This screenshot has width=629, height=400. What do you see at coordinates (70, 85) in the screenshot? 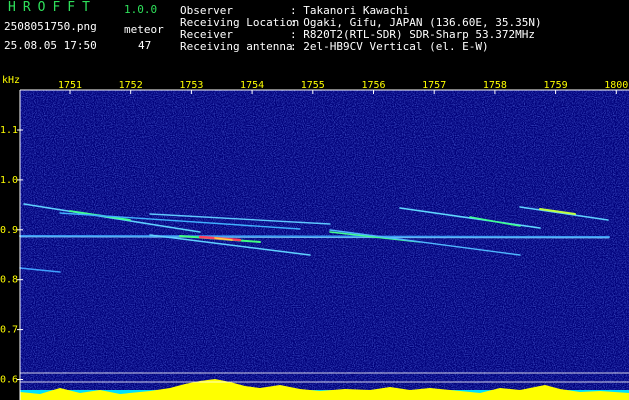
I see `time-tick-label: 1751` at bounding box center [70, 85].